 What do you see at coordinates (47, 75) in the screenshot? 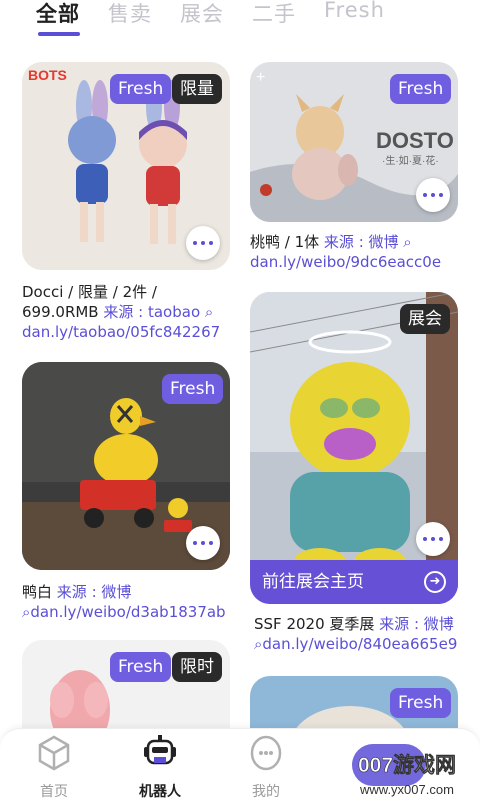
I see `bots-logo: BOTS` at bounding box center [47, 75].